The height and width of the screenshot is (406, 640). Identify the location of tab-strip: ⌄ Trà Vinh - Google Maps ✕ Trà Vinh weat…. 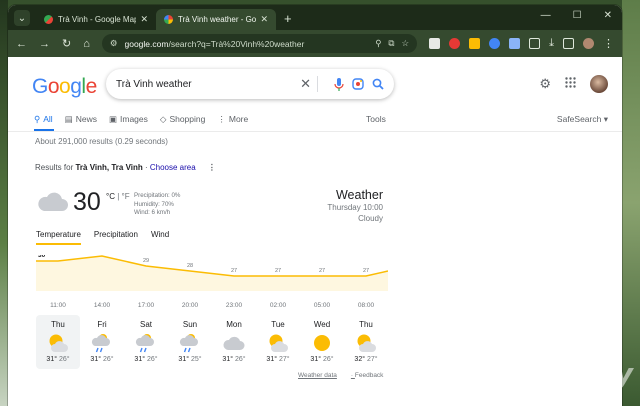
(315, 17).